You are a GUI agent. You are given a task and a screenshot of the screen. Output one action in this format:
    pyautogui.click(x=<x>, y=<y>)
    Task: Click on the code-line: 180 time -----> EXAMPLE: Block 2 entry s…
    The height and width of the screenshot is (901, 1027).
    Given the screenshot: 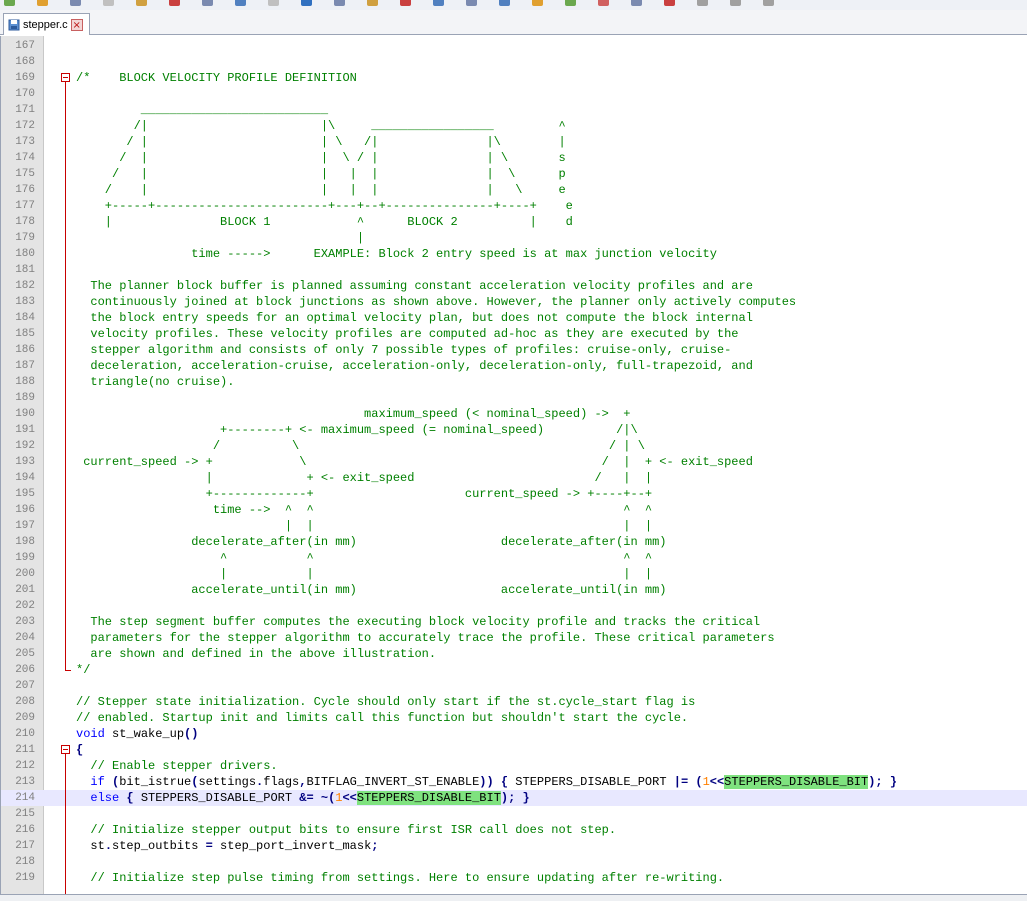 What is the action you would take?
    pyautogui.click(x=514, y=254)
    